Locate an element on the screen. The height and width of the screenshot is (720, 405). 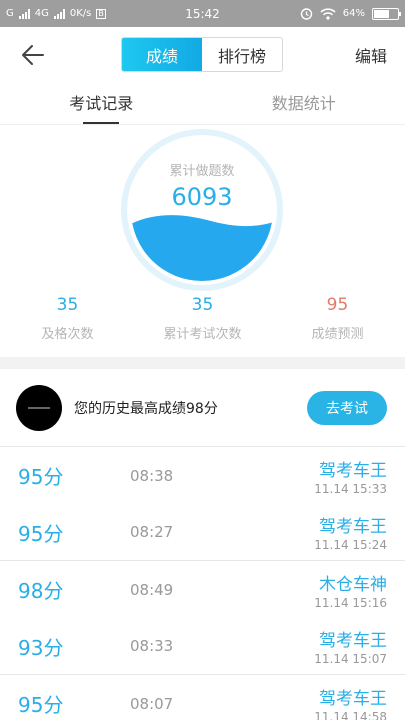
record-meta: 木仓车神 11.14 15:16 is located at coordinates (350, 590).